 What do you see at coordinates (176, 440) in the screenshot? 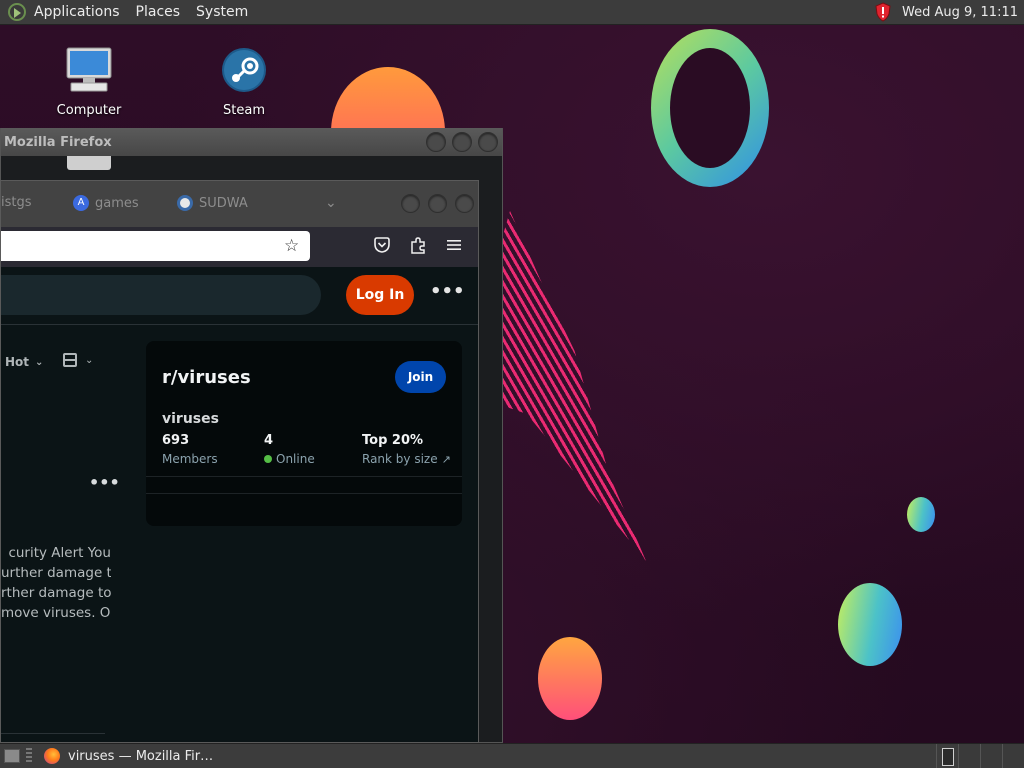
I see `stat-value: 693` at bounding box center [176, 440].